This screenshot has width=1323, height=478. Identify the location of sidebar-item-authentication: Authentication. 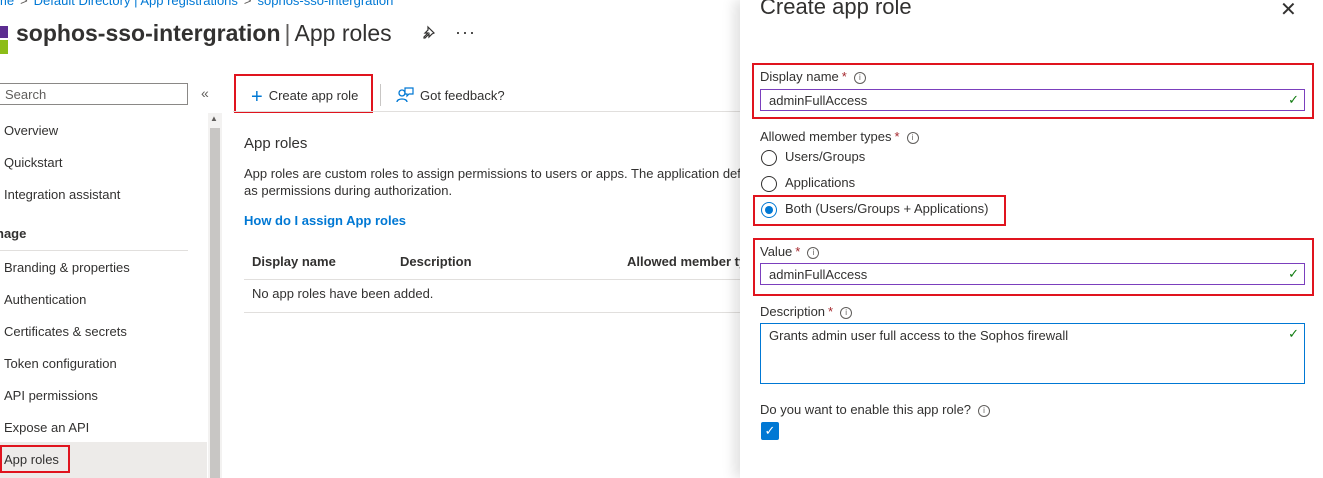
(45, 299).